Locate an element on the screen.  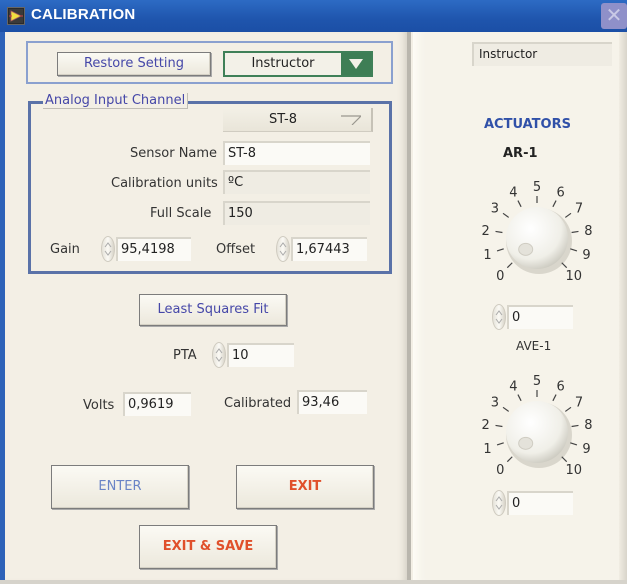
volts-field: 0,9619 is located at coordinates (157, 404).